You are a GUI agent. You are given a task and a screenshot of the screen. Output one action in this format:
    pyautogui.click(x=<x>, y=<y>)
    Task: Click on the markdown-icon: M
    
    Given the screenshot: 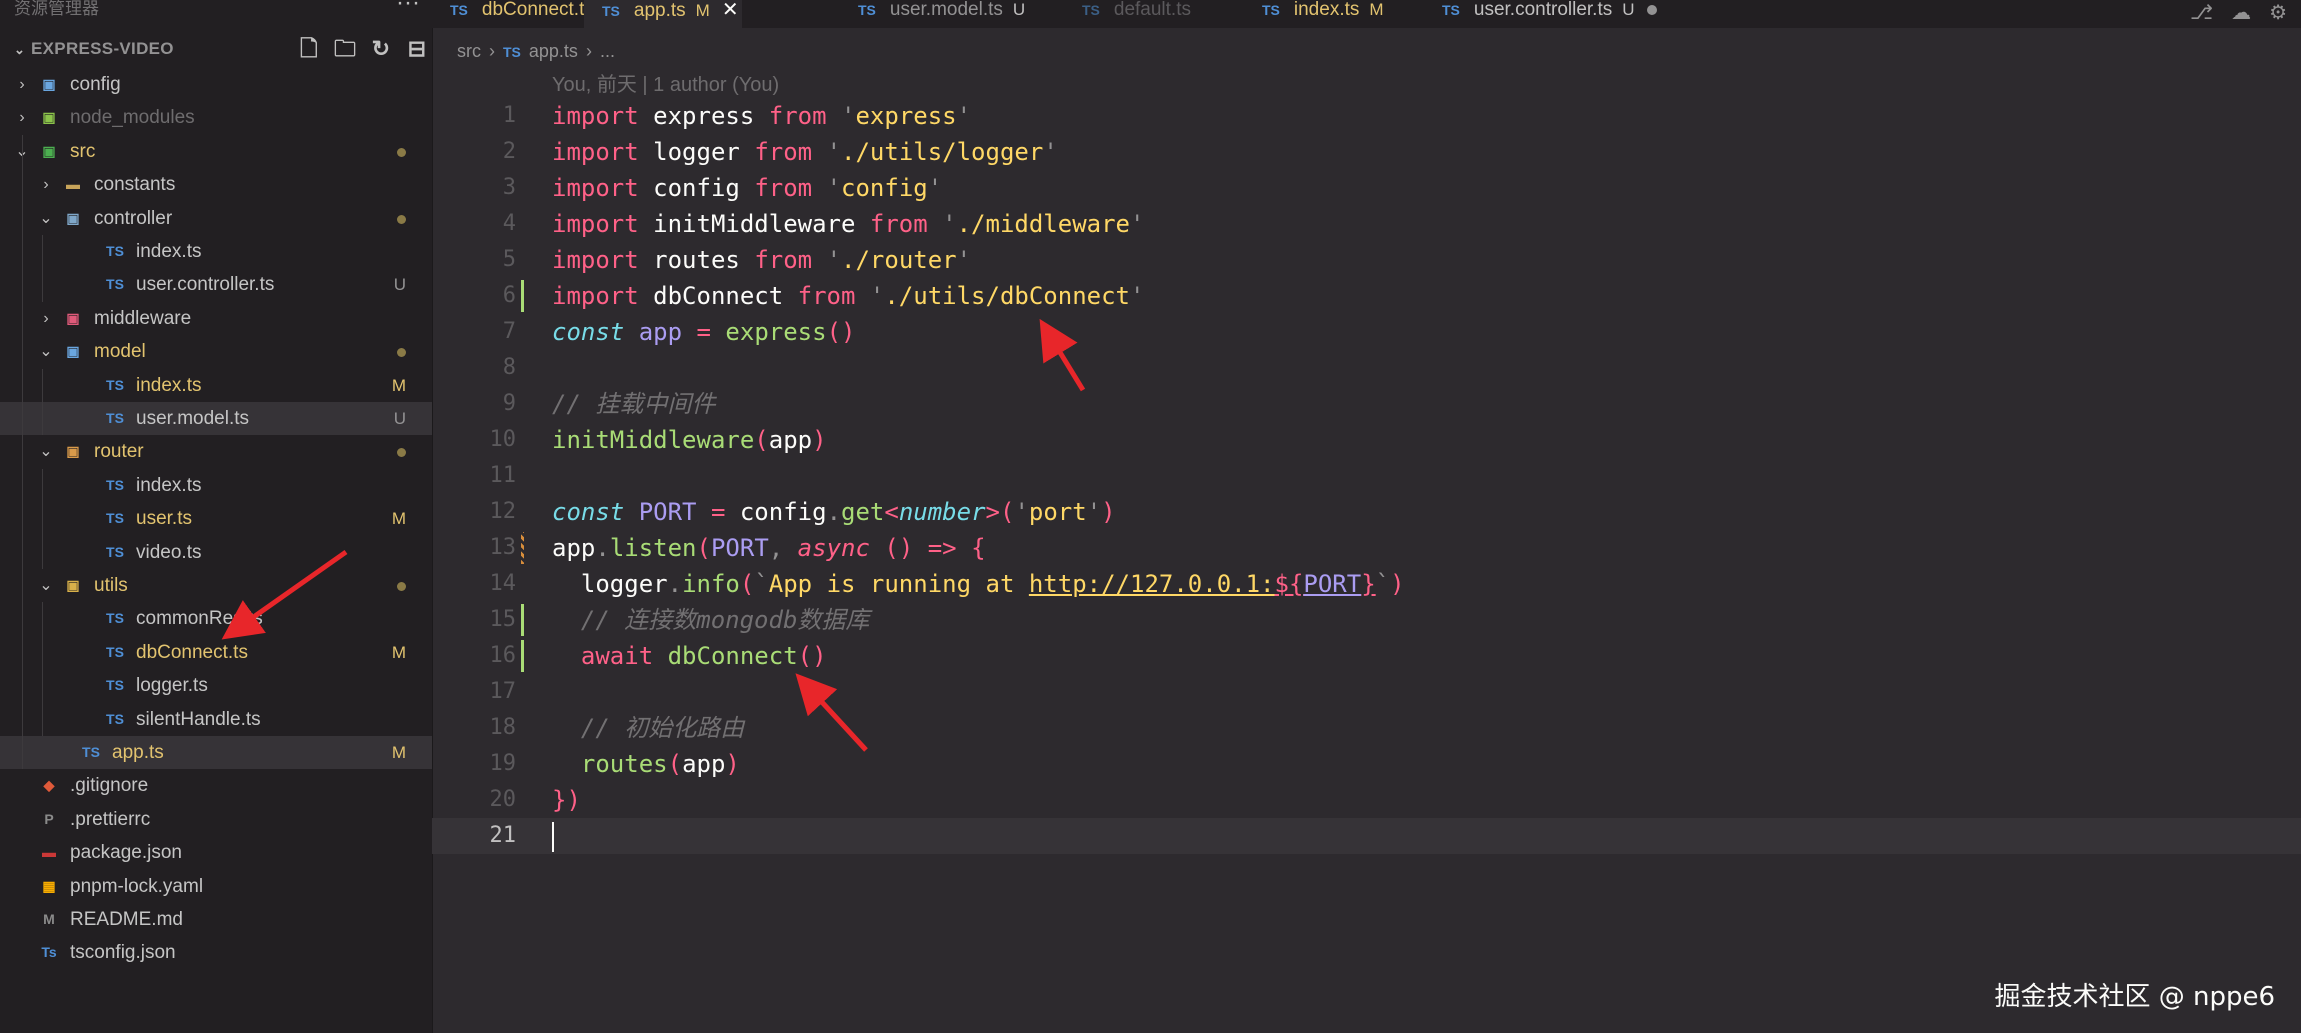 What is the action you would take?
    pyautogui.click(x=49, y=919)
    